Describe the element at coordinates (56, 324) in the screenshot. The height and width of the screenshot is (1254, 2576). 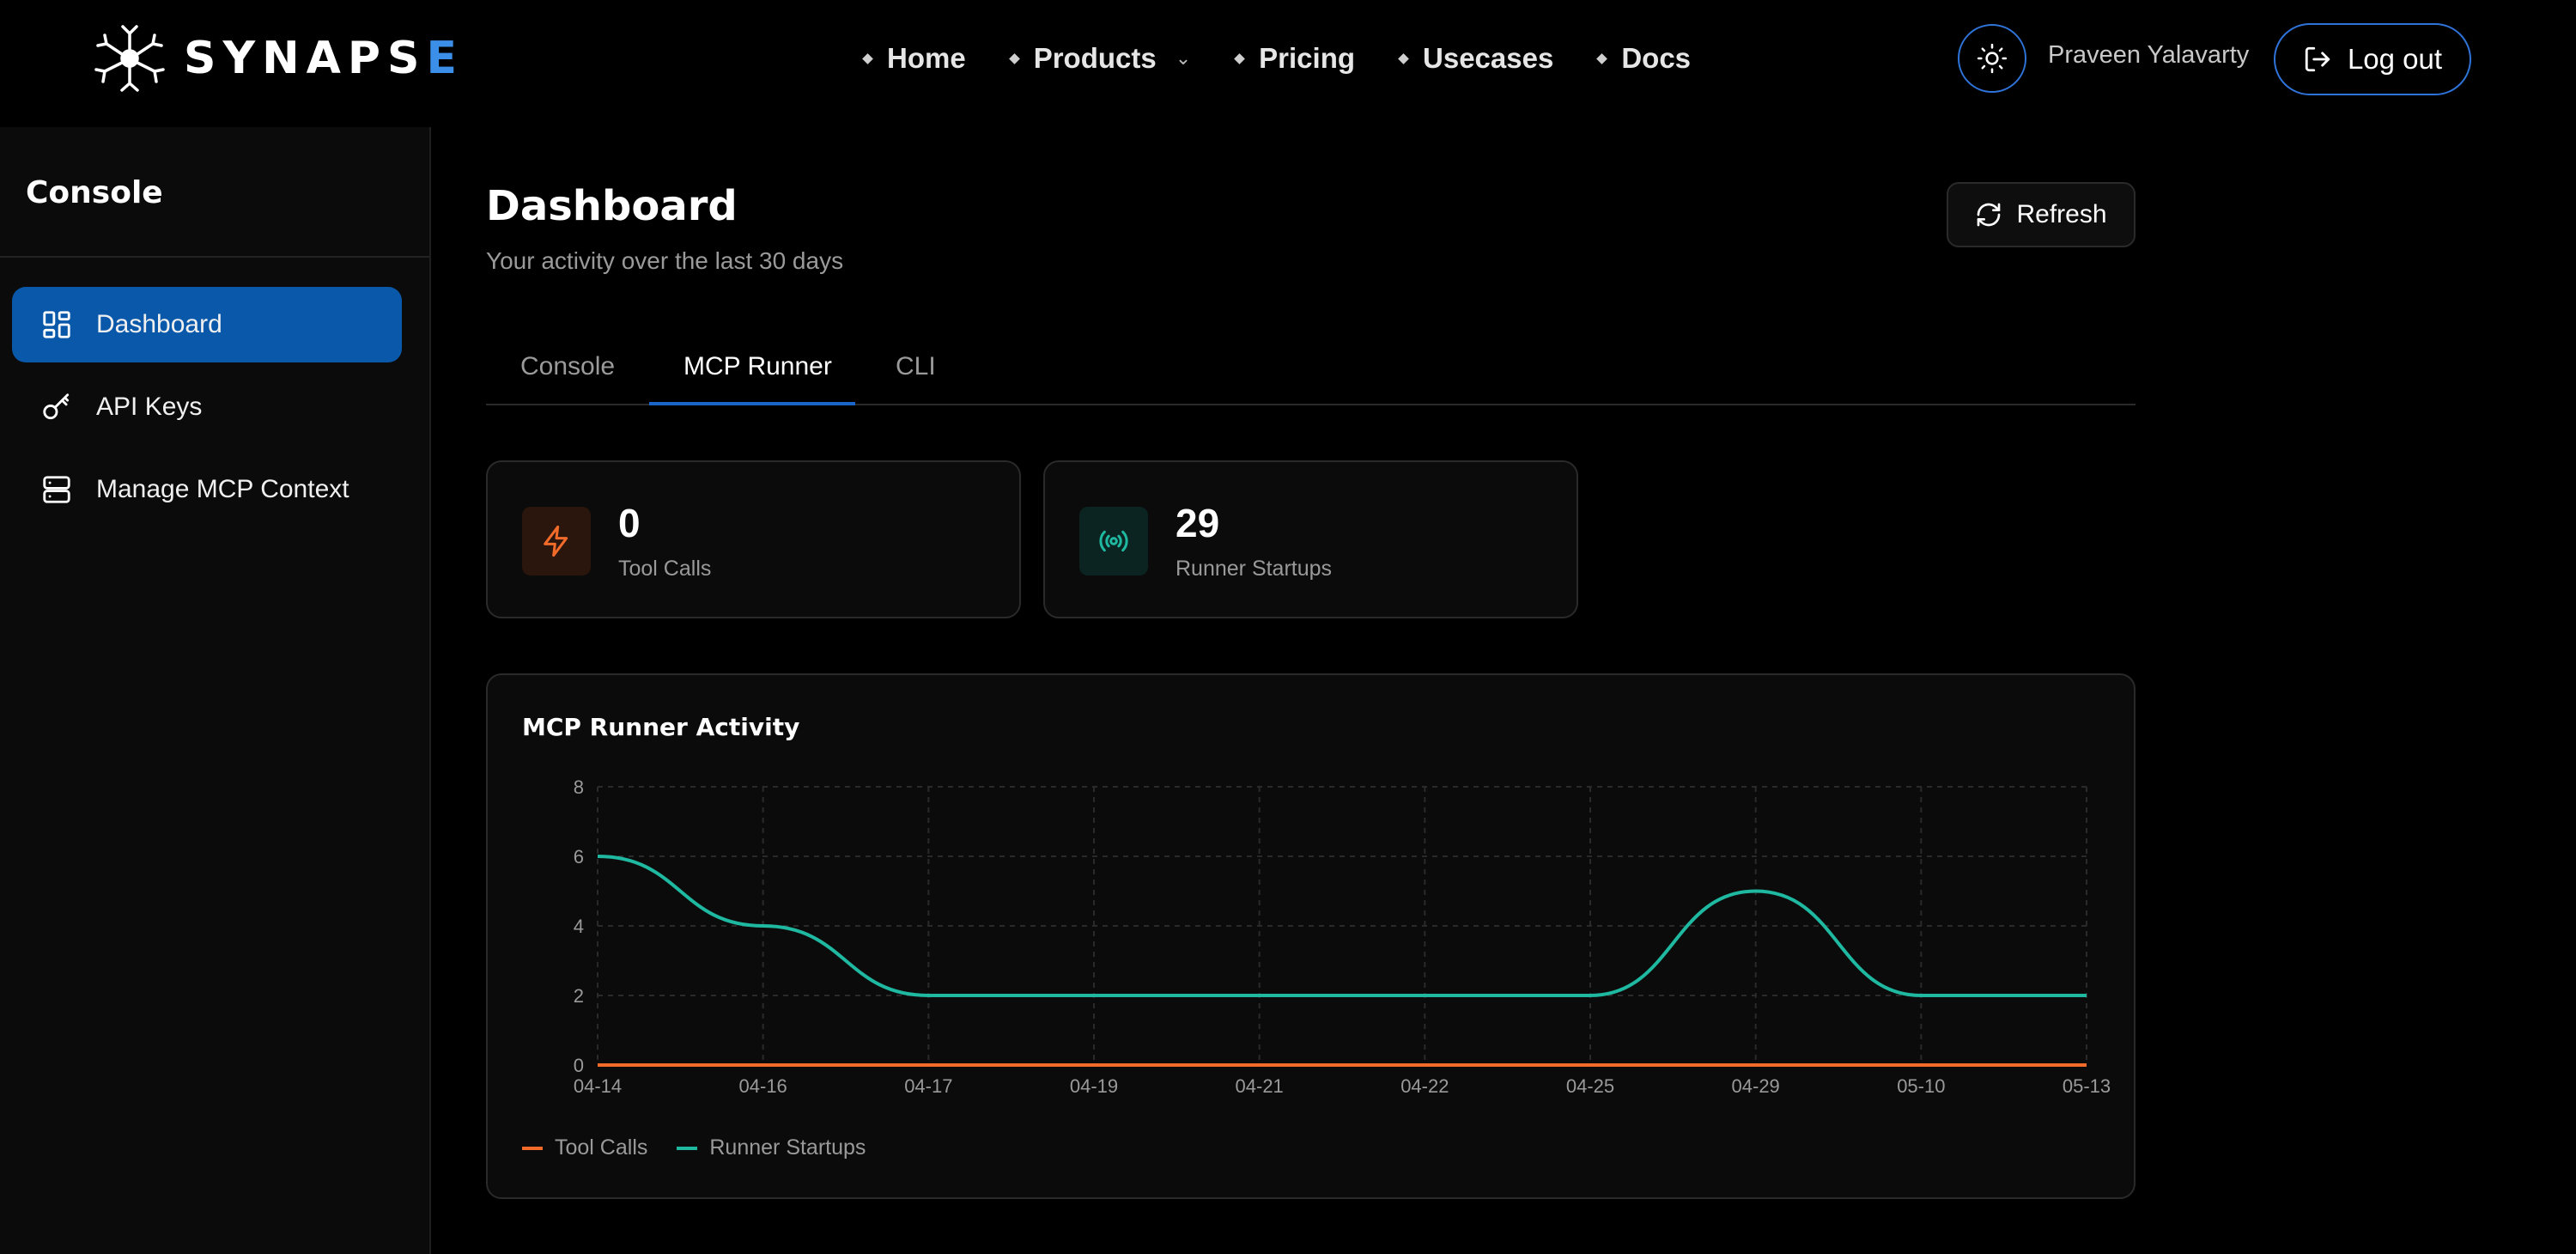
I see `dashboard-icon` at that location.